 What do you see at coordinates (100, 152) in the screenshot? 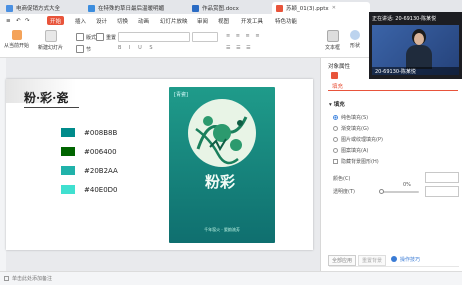
I see `swatch-label: #006400` at bounding box center [100, 152].